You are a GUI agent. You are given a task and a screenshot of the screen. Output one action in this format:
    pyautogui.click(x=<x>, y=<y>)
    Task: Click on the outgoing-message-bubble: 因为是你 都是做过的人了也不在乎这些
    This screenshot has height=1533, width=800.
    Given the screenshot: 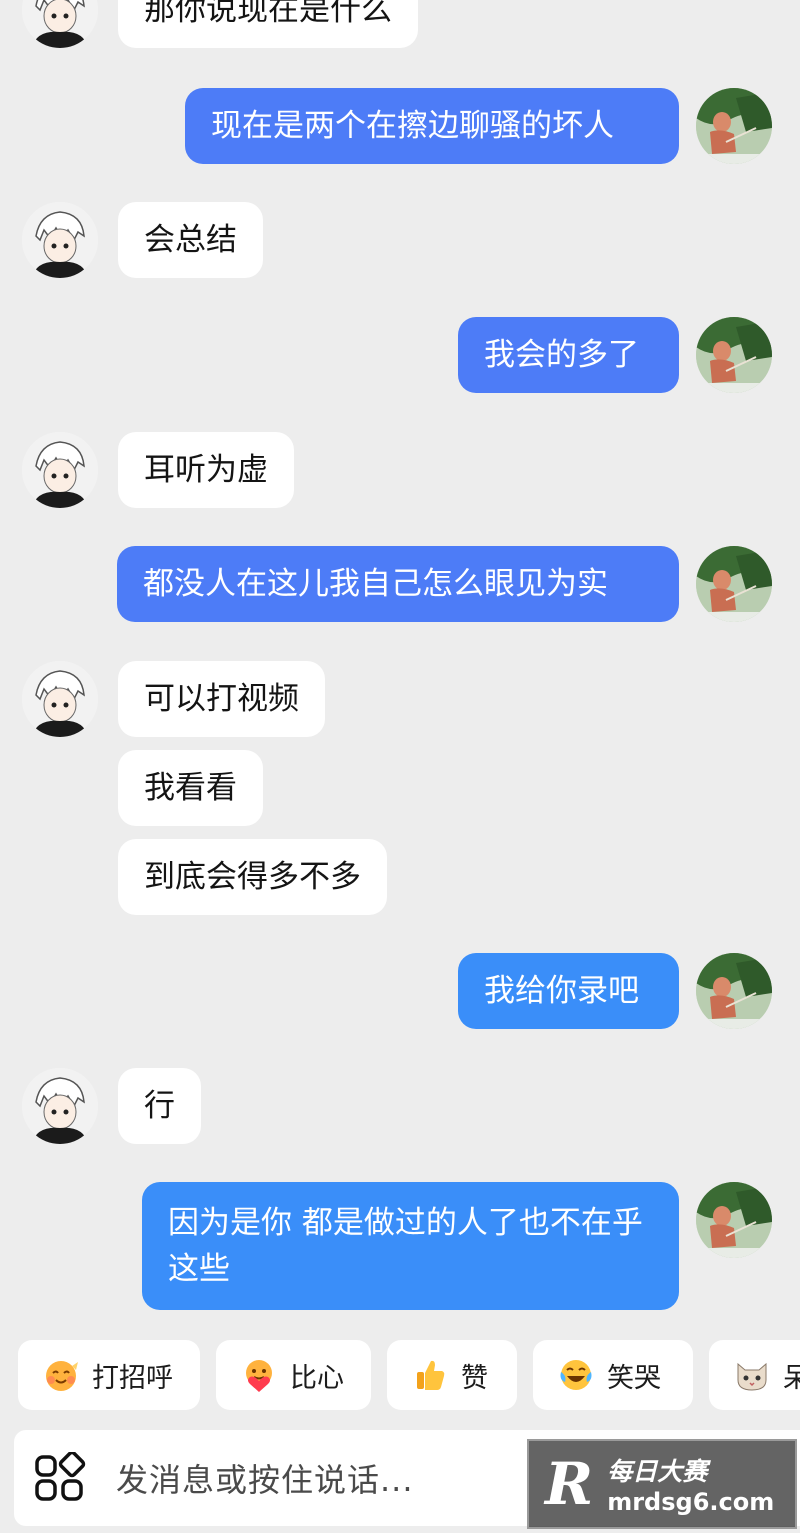 What is the action you would take?
    pyautogui.click(x=410, y=1246)
    